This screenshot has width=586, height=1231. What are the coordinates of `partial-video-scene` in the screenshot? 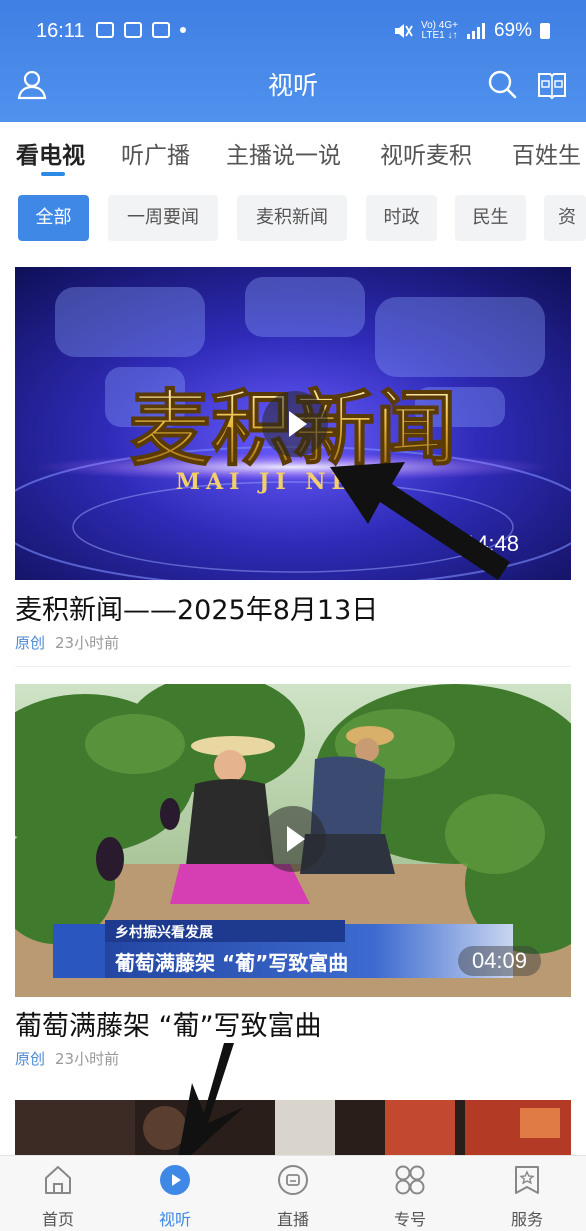 It's located at (293, 1127).